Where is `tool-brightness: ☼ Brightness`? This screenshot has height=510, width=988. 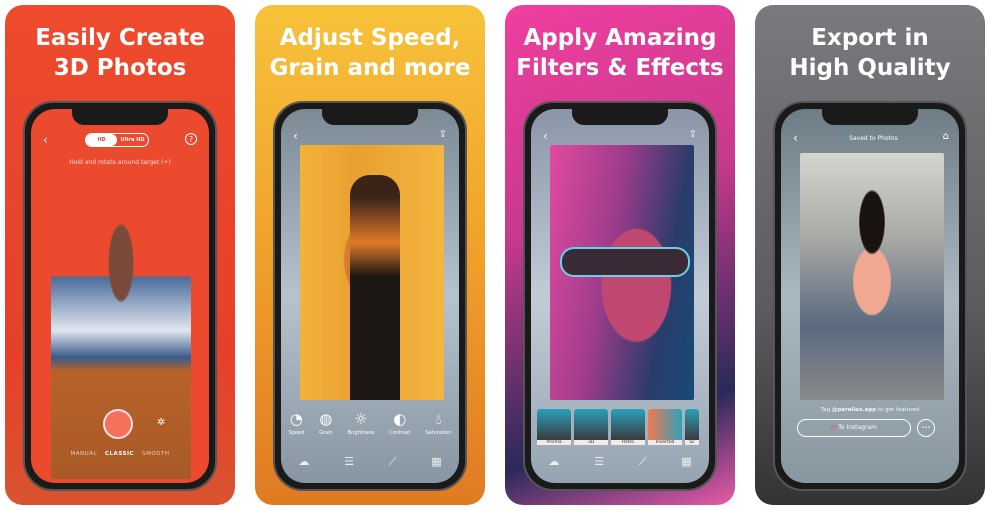 tool-brightness: ☼ Brightness is located at coordinates (361, 423).